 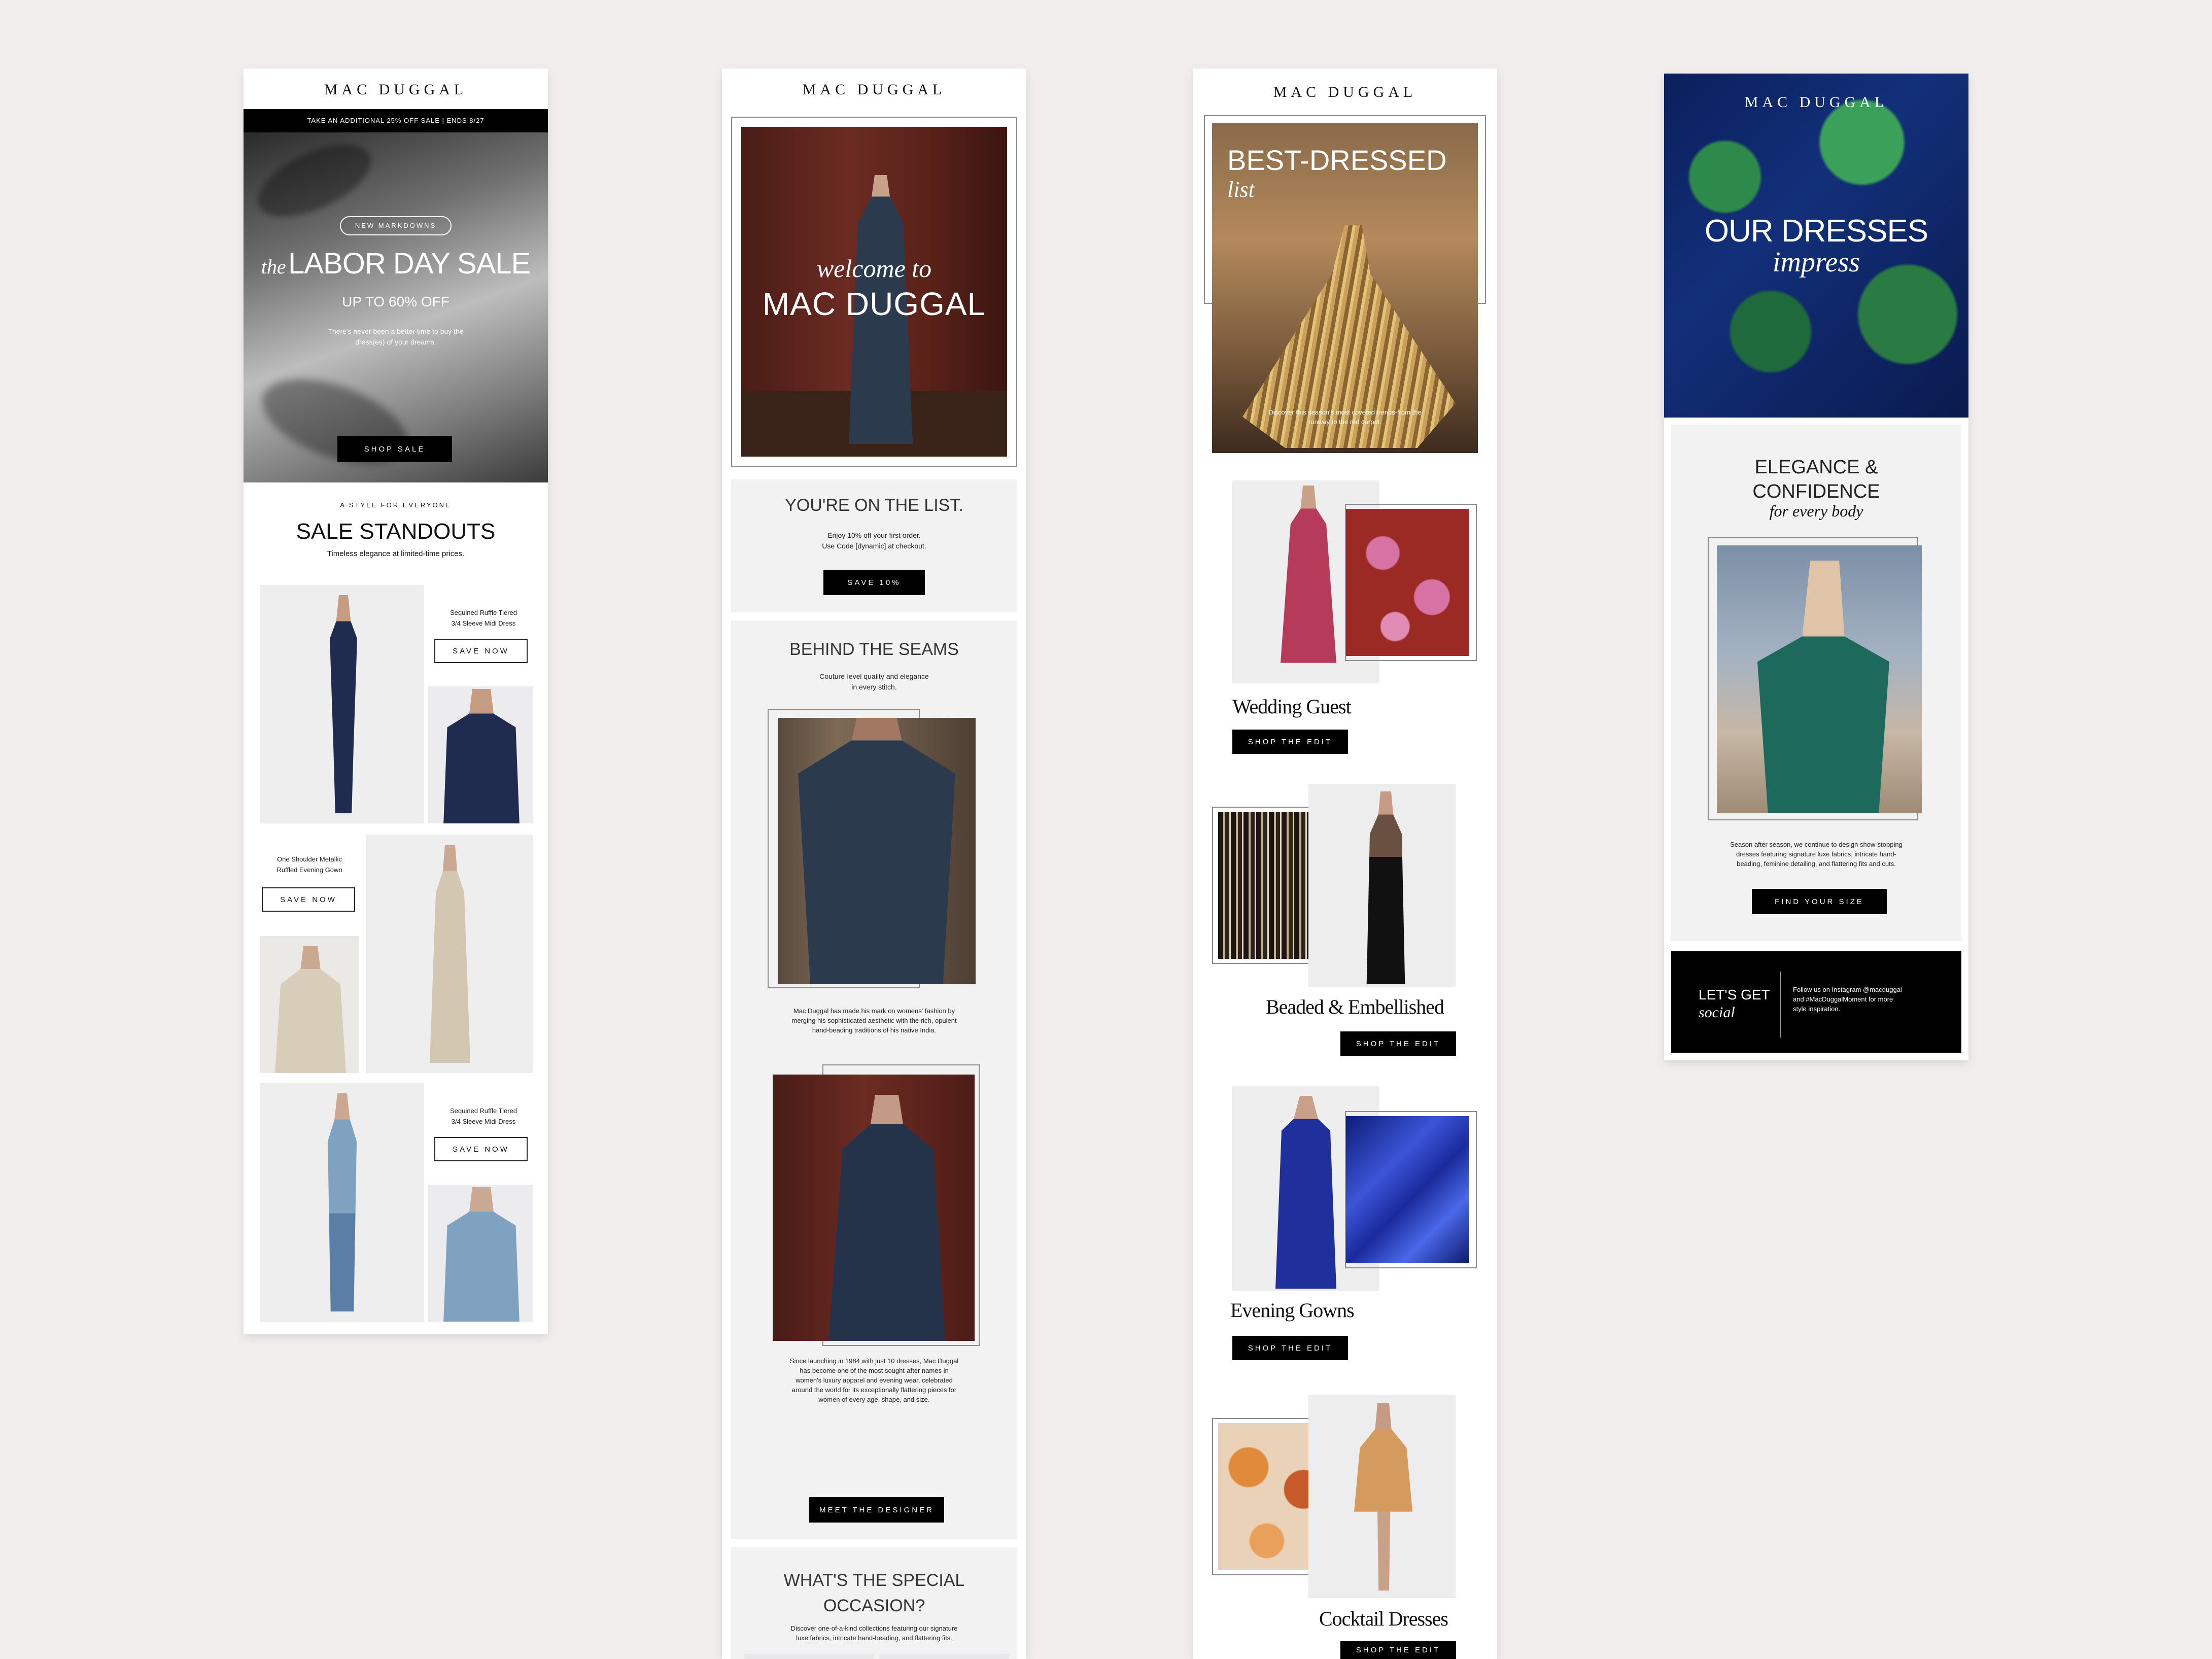 What do you see at coordinates (1407, 1189) in the screenshot?
I see `fabric-swatch` at bounding box center [1407, 1189].